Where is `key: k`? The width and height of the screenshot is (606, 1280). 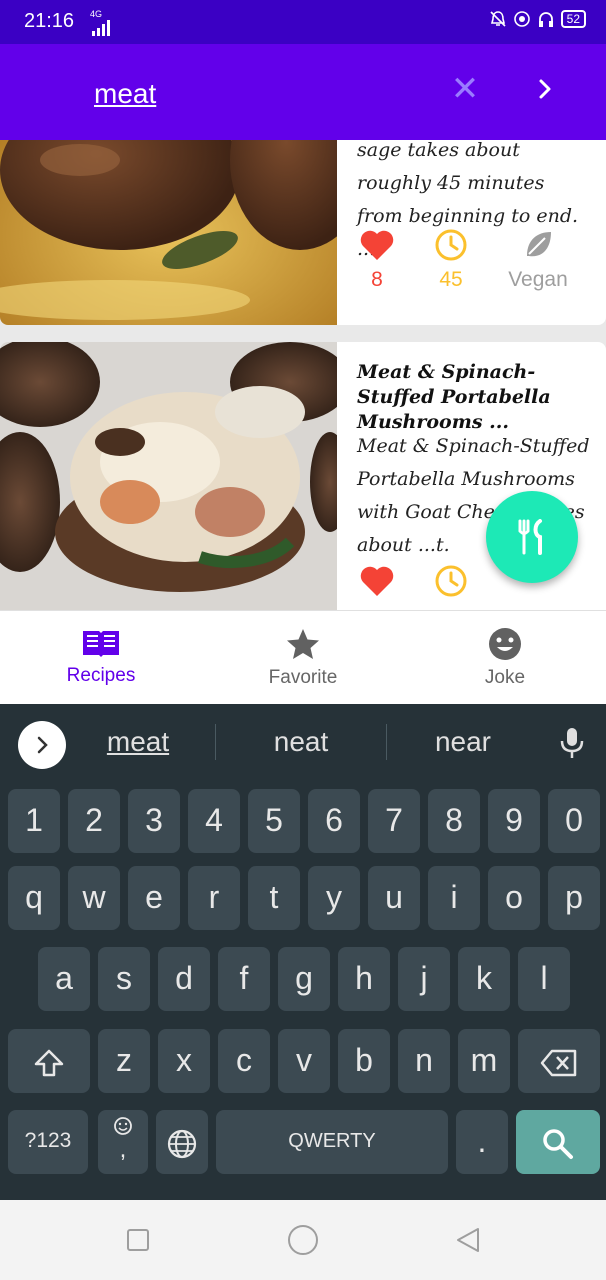
key: k is located at coordinates (484, 979).